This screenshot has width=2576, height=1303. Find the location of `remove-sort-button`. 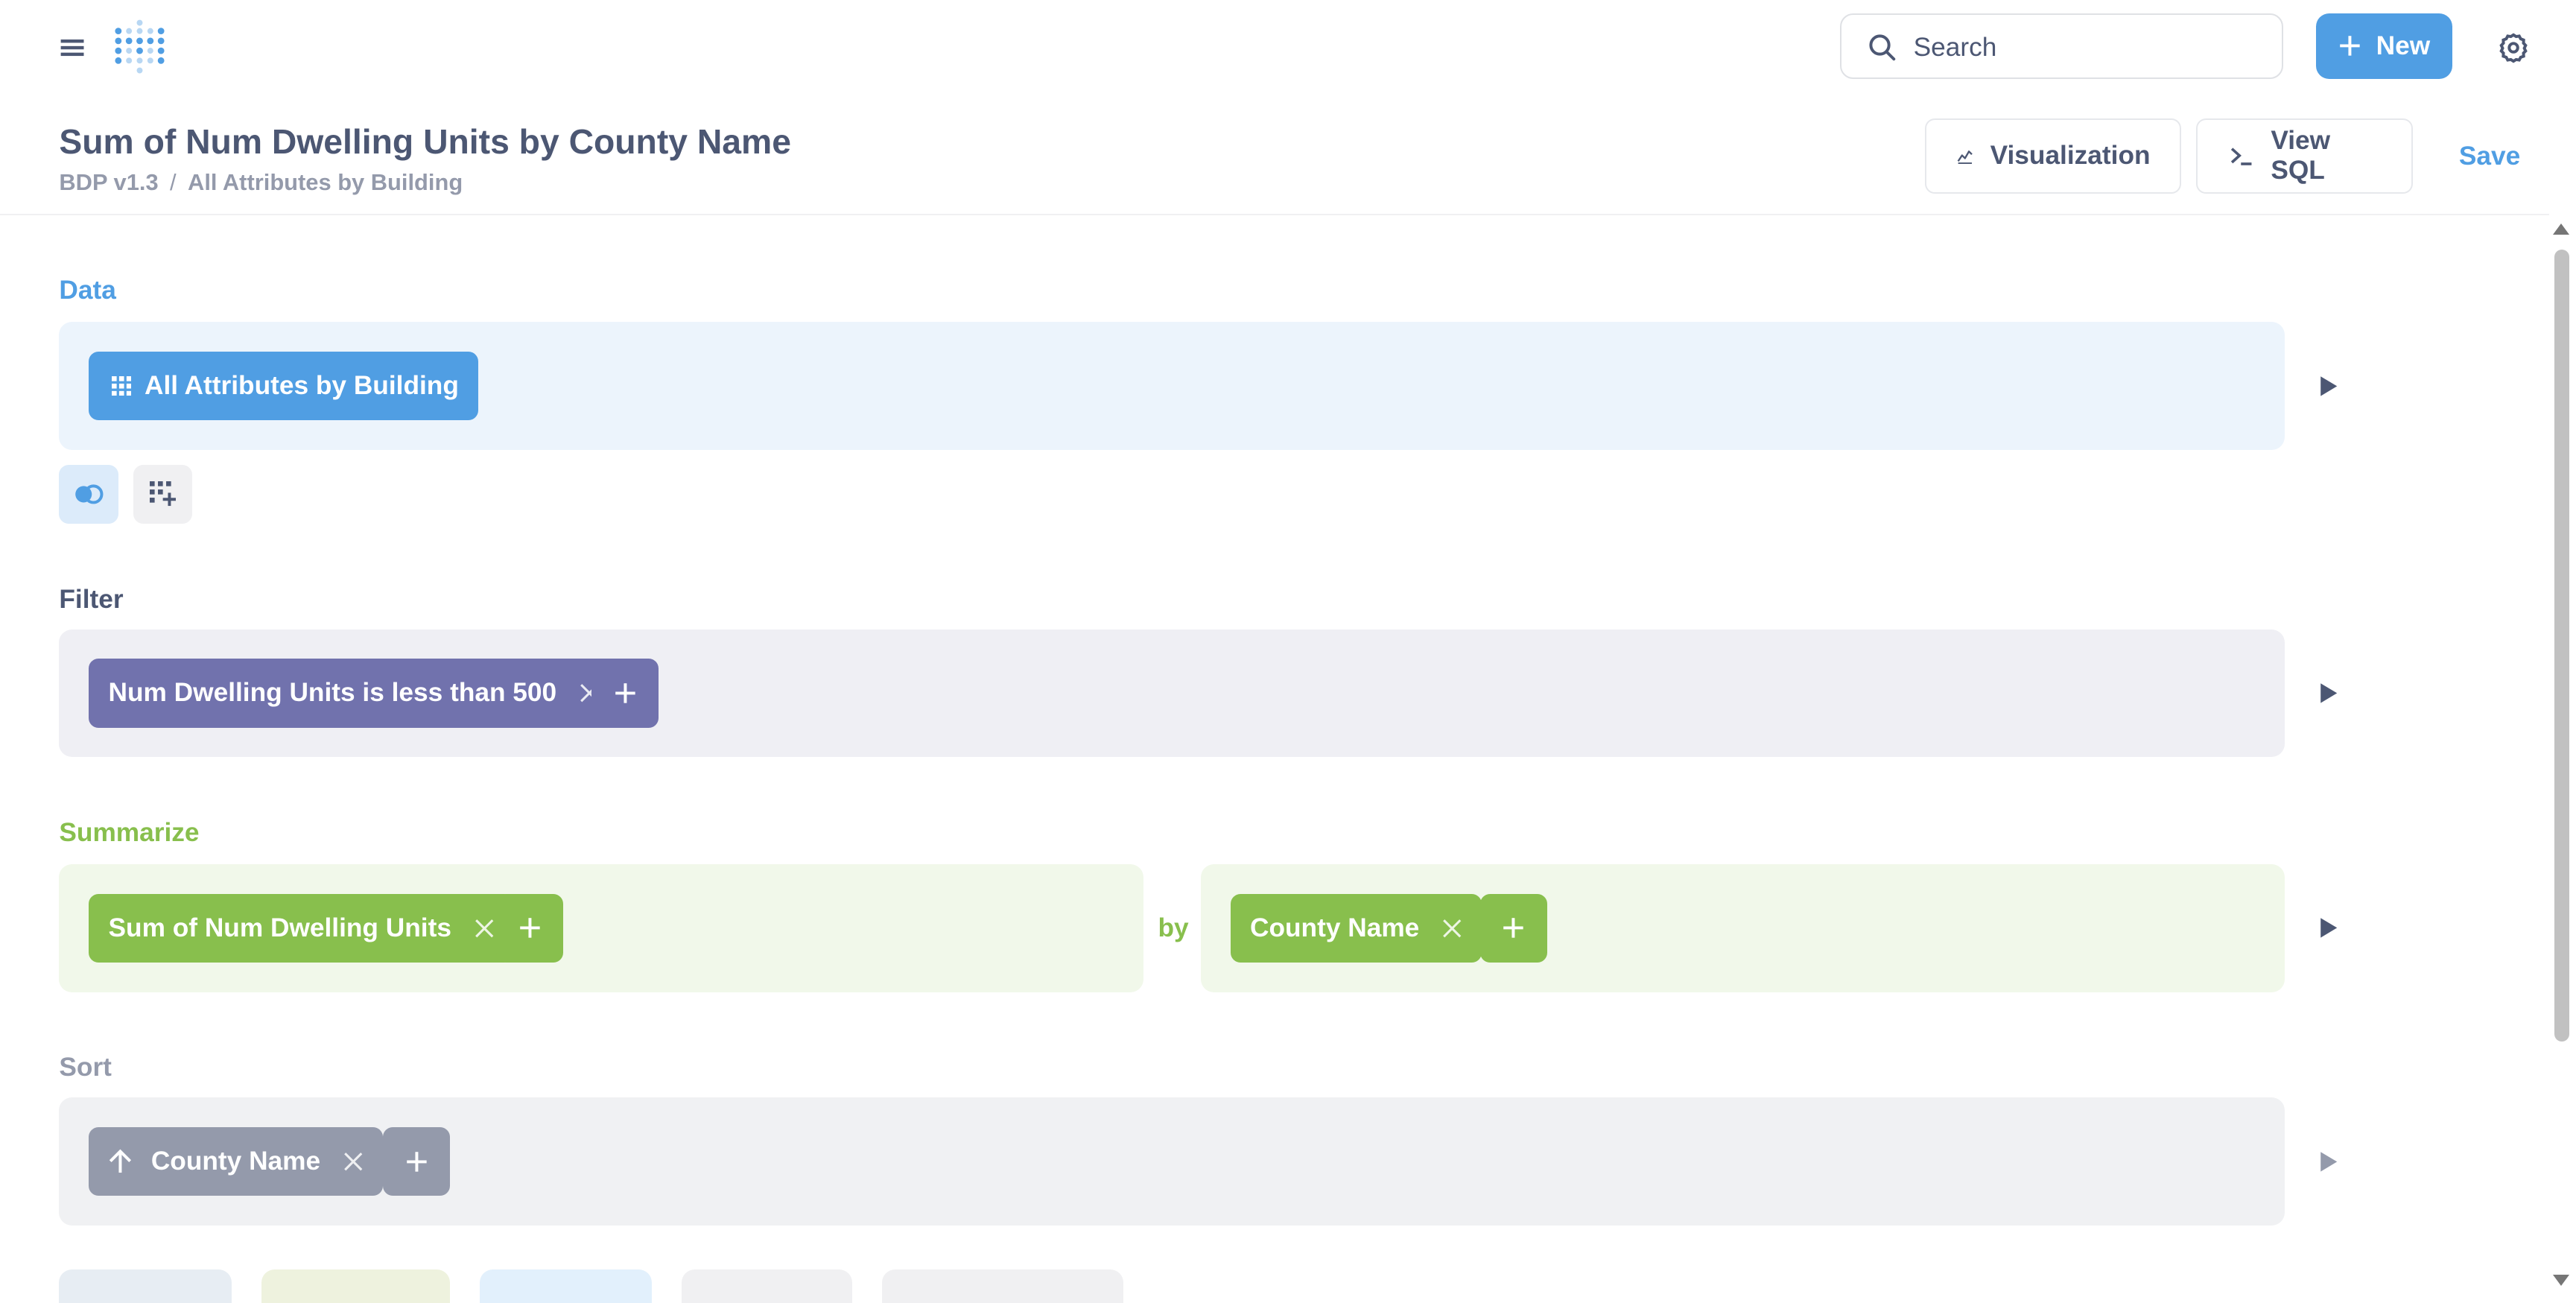

remove-sort-button is located at coordinates (353, 1161).